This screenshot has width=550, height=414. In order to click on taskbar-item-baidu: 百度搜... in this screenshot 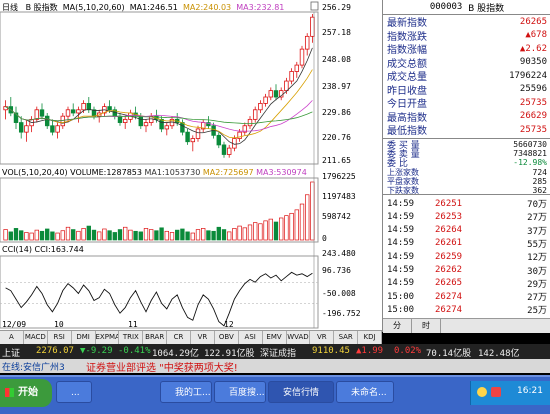, I will do `click(240, 392)`.